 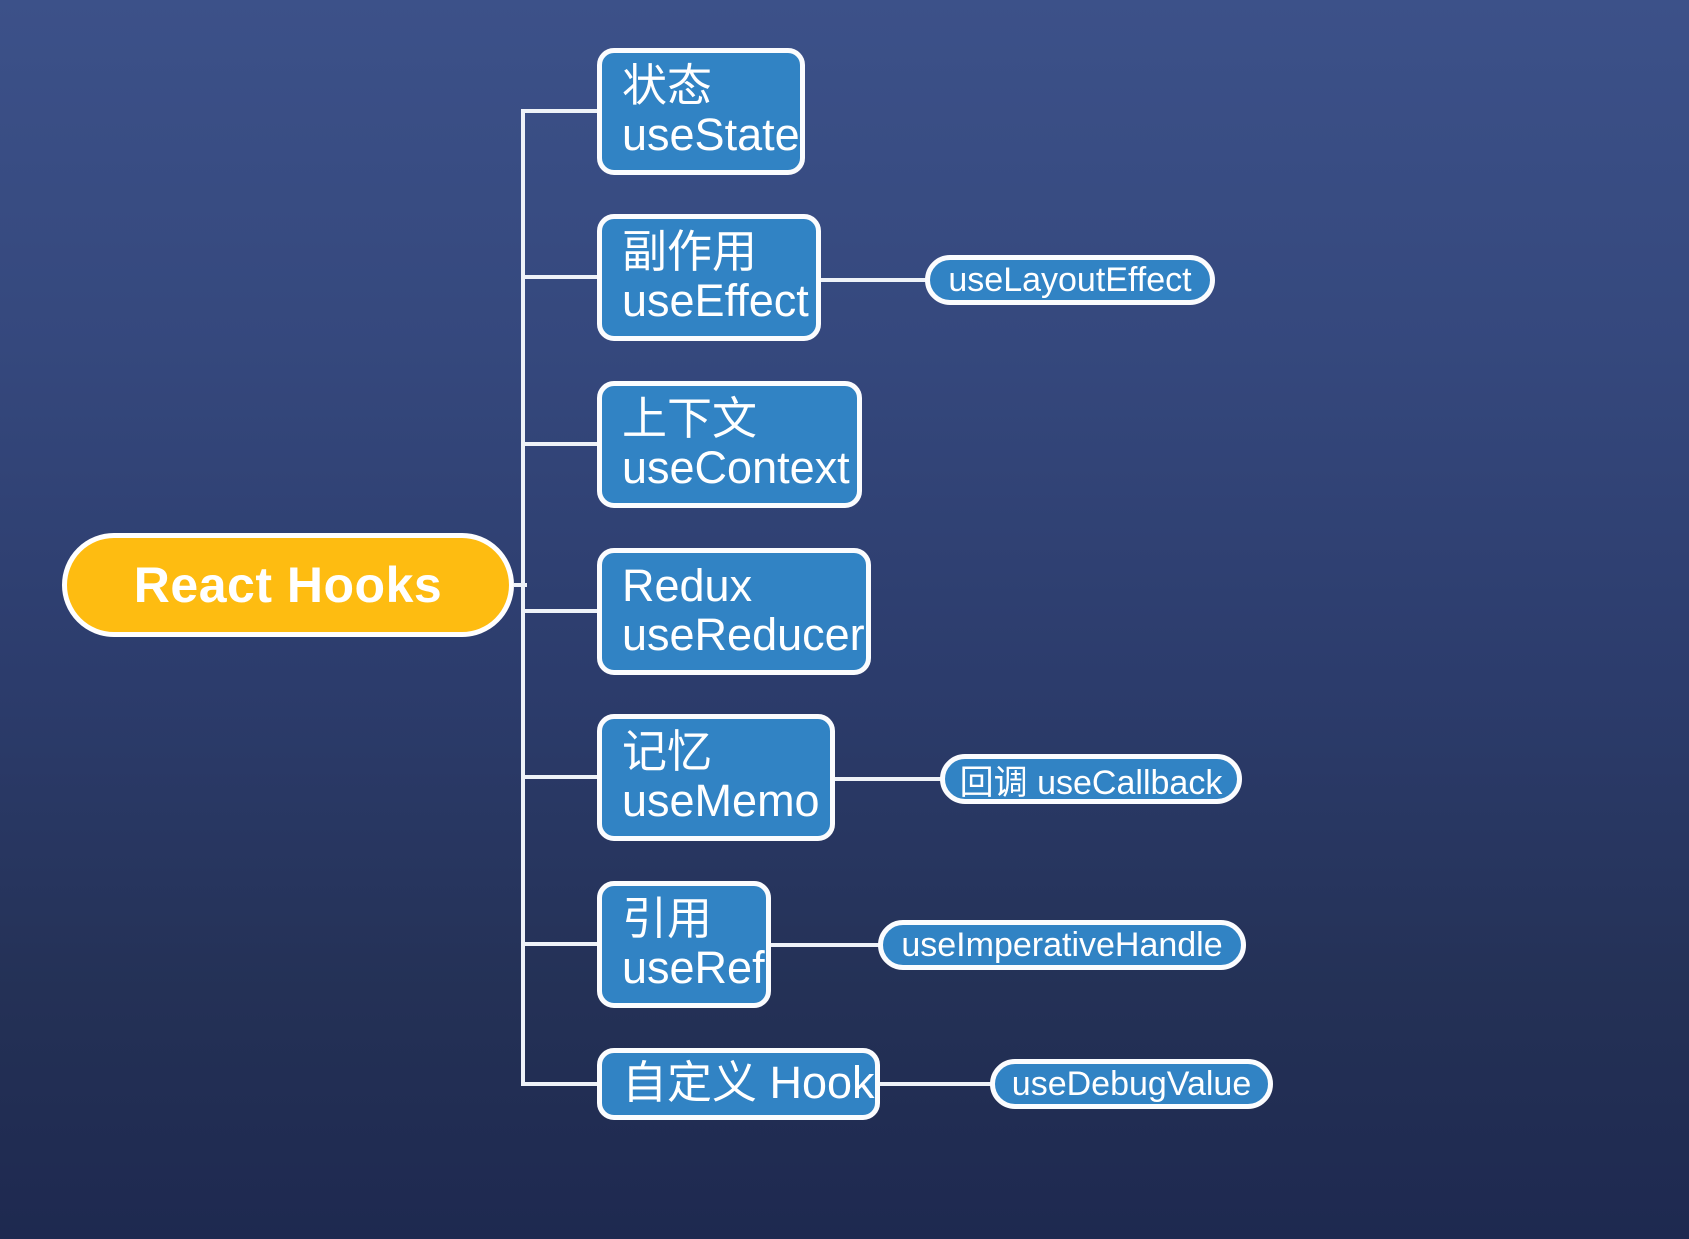 I want to click on leaf-label: useDebugValue, so click(x=1131, y=1083).